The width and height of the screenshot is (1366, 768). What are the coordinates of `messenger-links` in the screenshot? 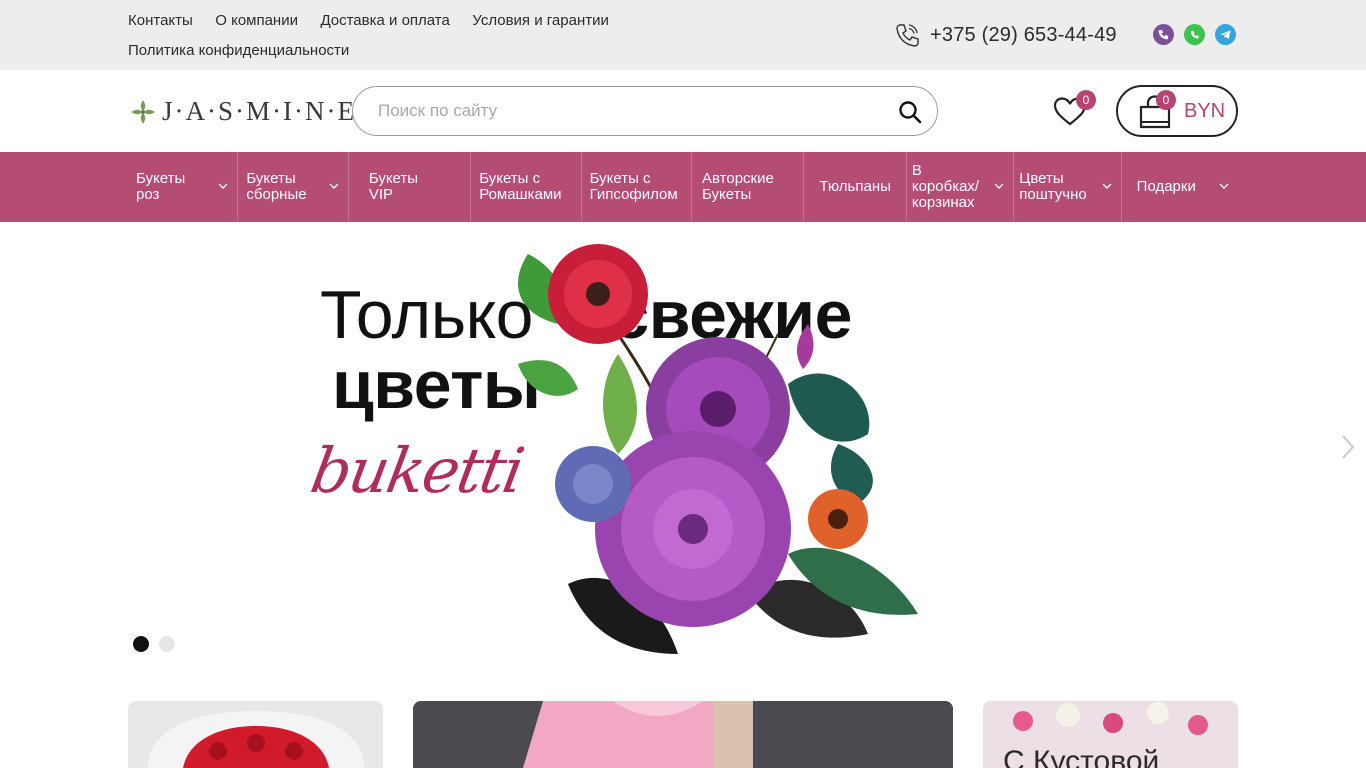 It's located at (1194, 34).